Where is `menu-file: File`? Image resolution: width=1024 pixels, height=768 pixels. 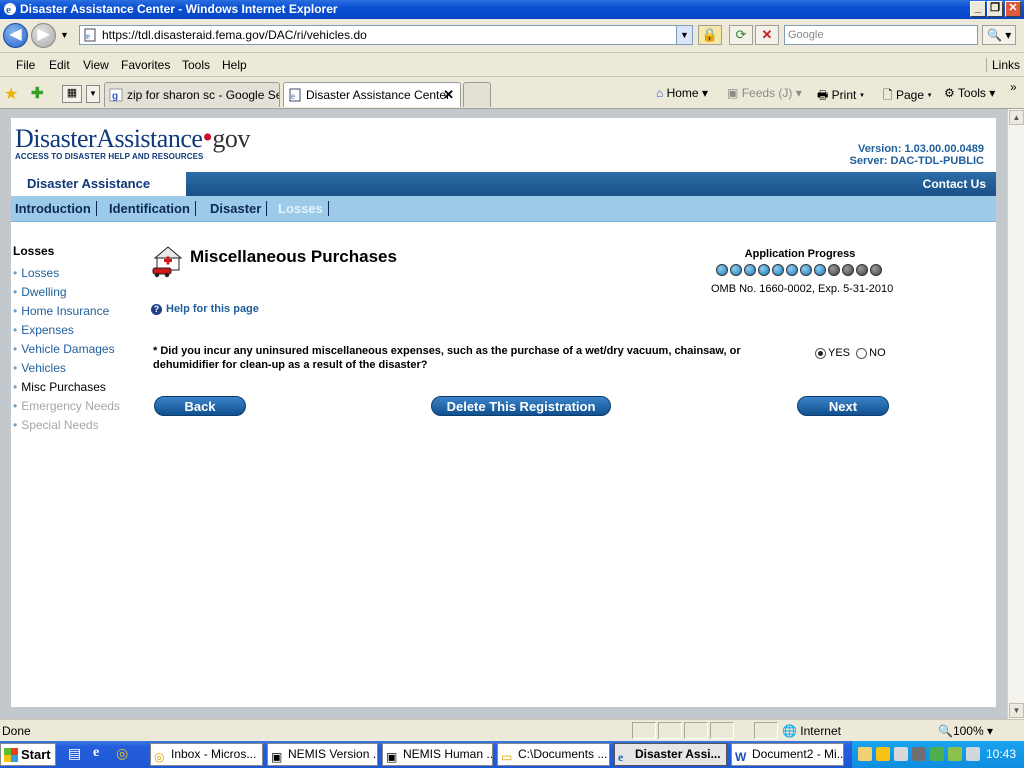 menu-file: File is located at coordinates (25, 65).